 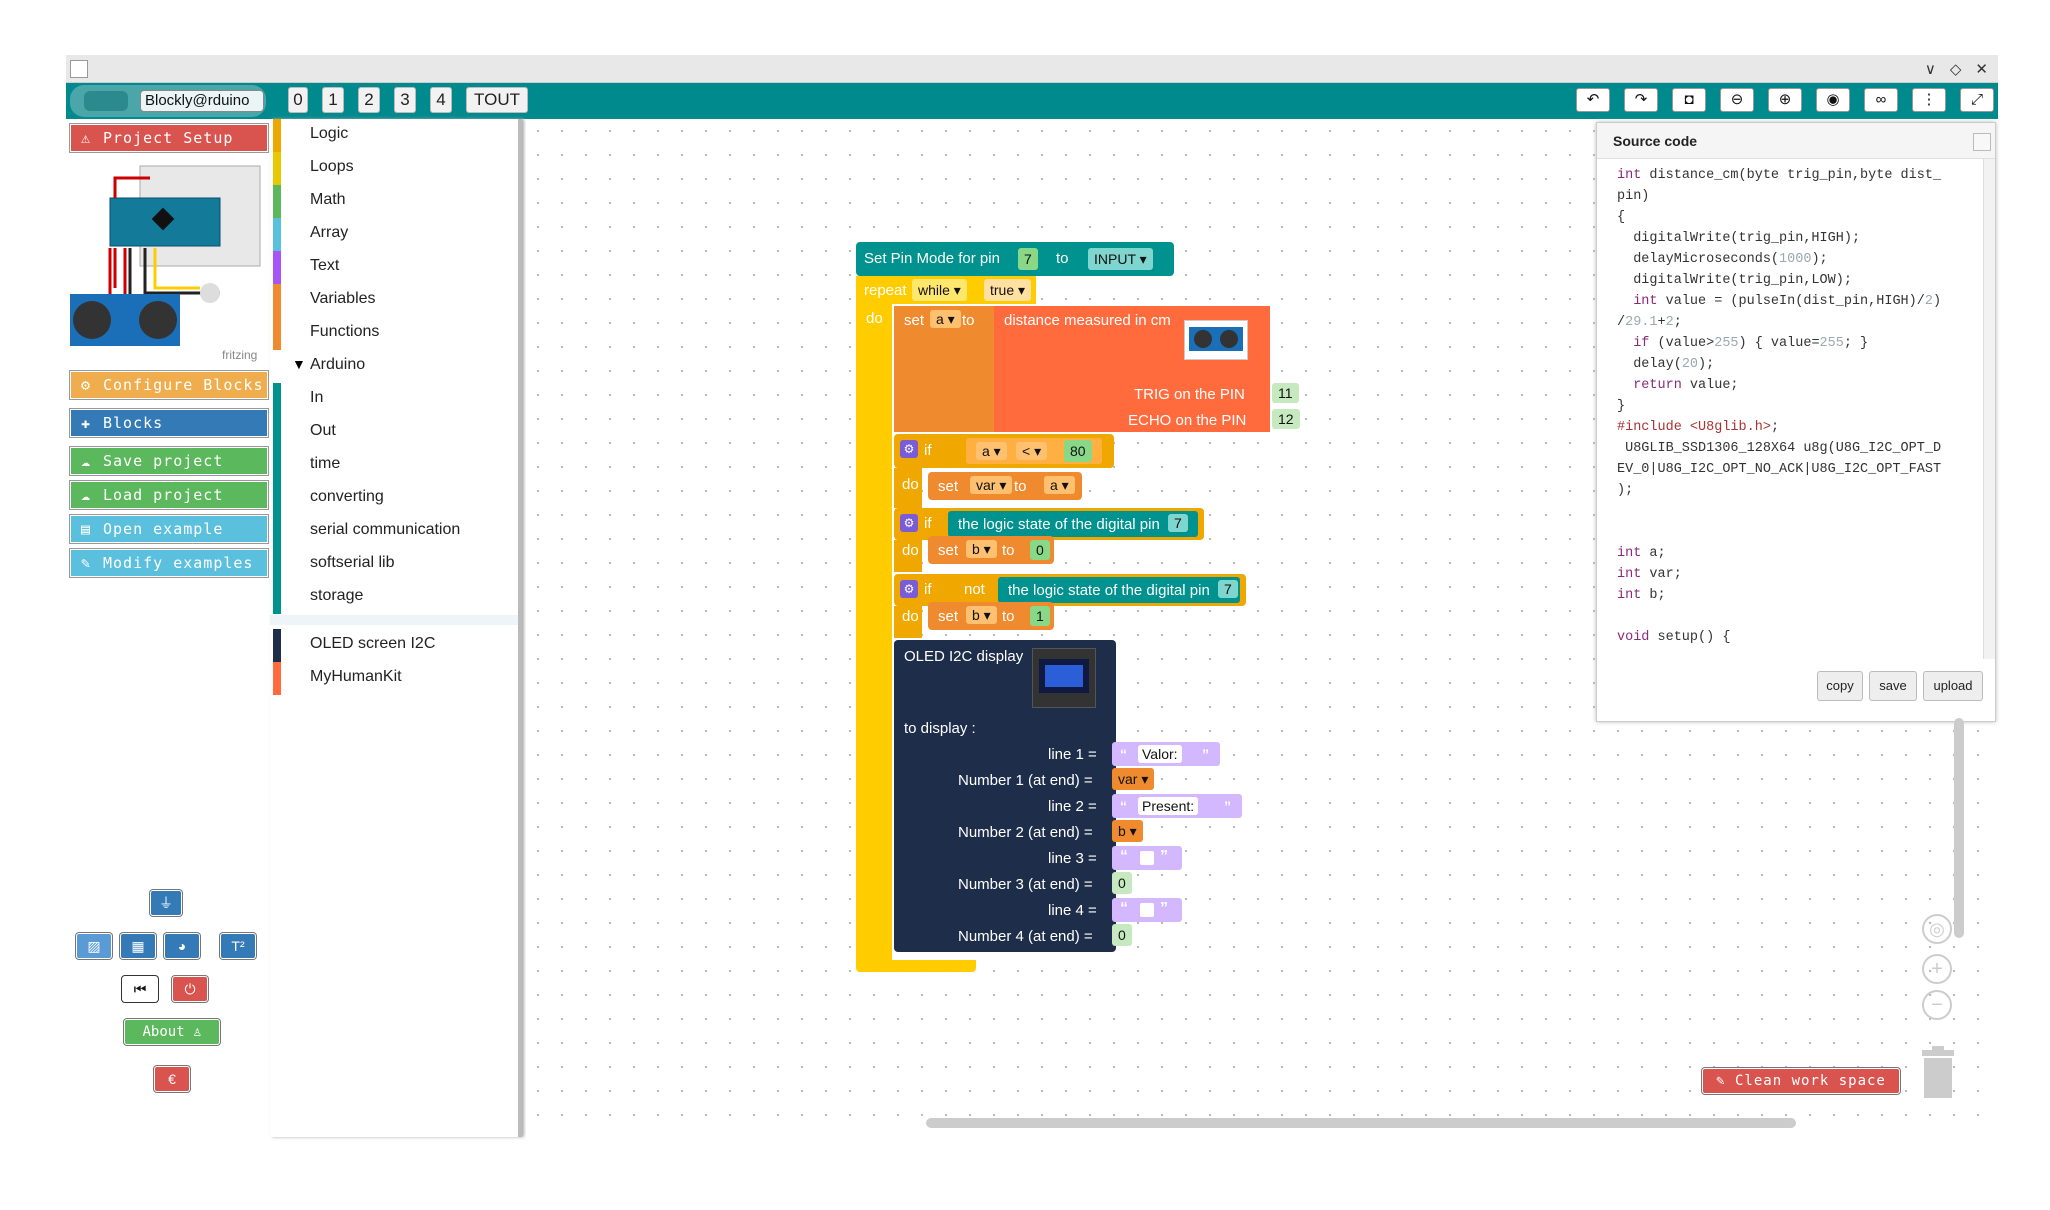 I want to click on zoom-out-icon: −, so click(x=1937, y=1005).